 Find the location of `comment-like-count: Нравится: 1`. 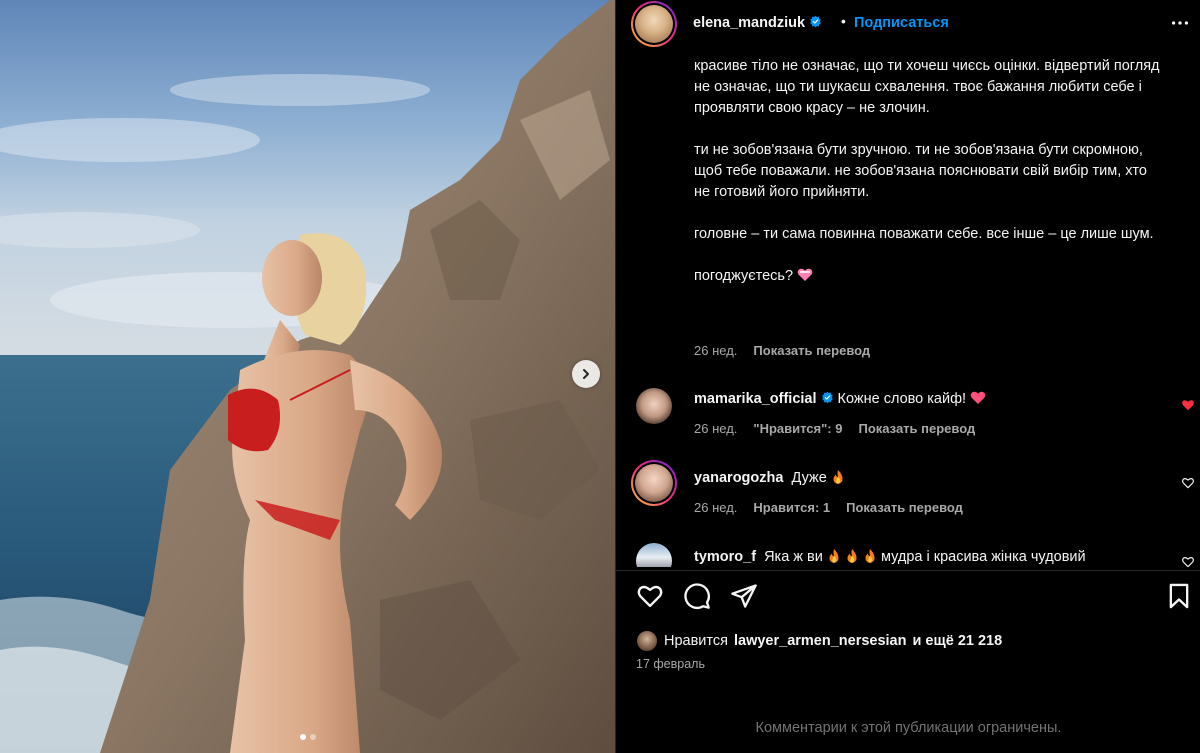

comment-like-count: Нравится: 1 is located at coordinates (791, 507).